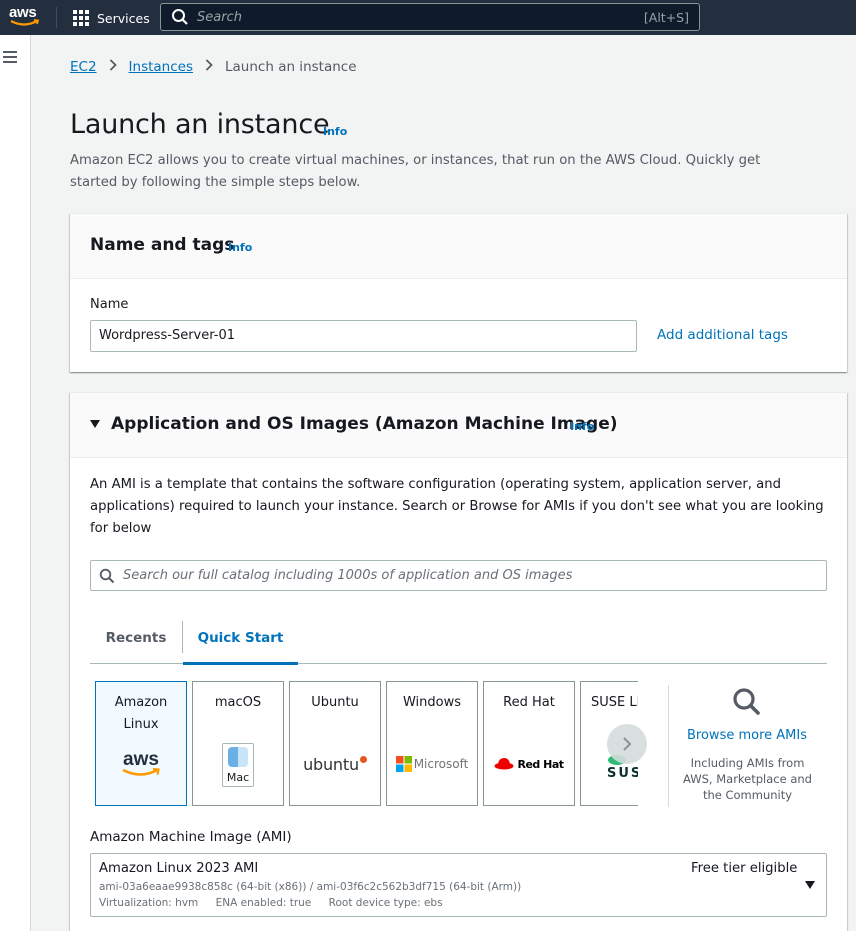 Image resolution: width=856 pixels, height=931 pixels. I want to click on browse-divider, so click(668, 746).